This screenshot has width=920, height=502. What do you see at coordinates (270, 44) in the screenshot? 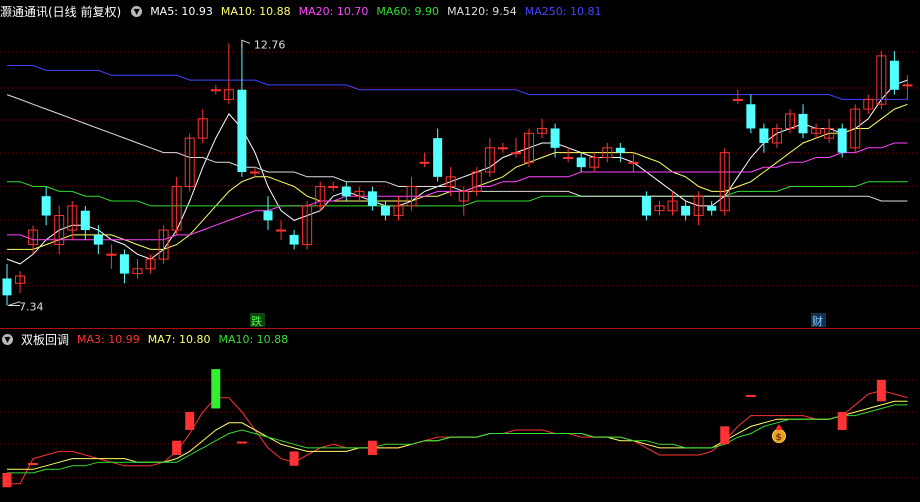
I see `high-price-label: 12.76` at bounding box center [270, 44].